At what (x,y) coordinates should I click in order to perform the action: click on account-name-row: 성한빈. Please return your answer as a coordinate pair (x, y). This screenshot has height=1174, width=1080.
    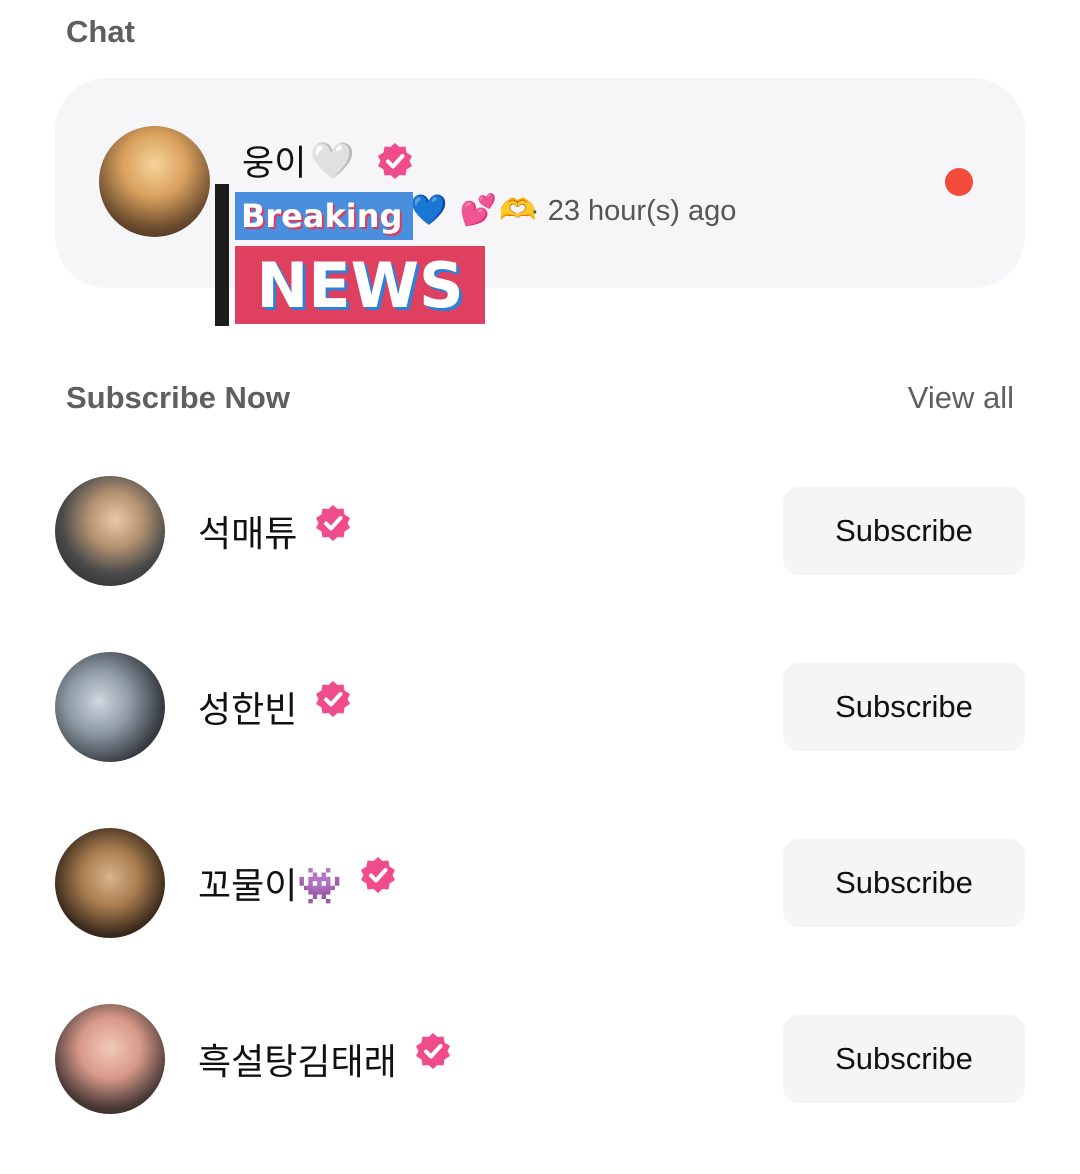
    Looking at the image, I should click on (275, 707).